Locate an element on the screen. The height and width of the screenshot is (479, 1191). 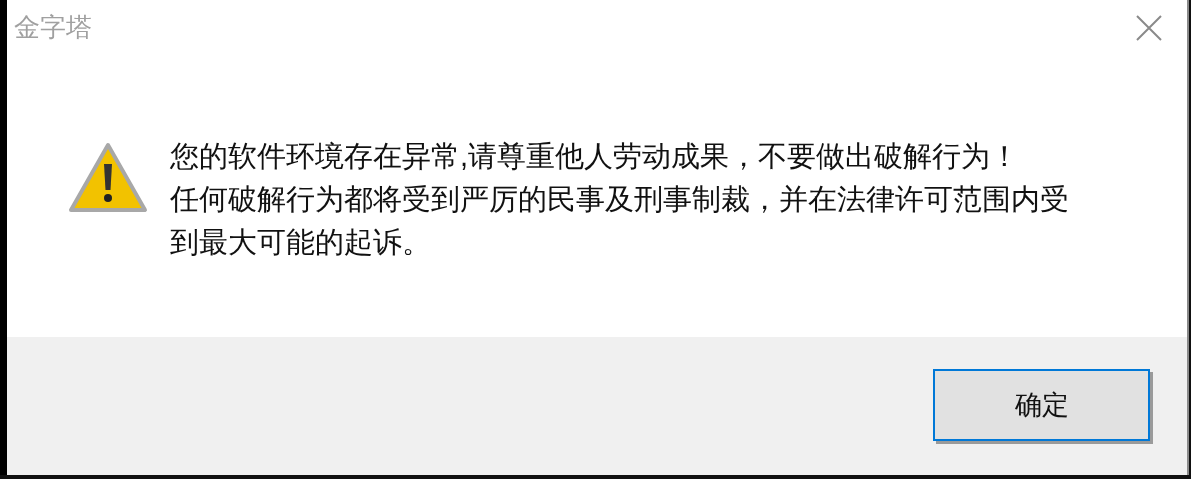
ok-button: 确定 is located at coordinates (1041, 405).